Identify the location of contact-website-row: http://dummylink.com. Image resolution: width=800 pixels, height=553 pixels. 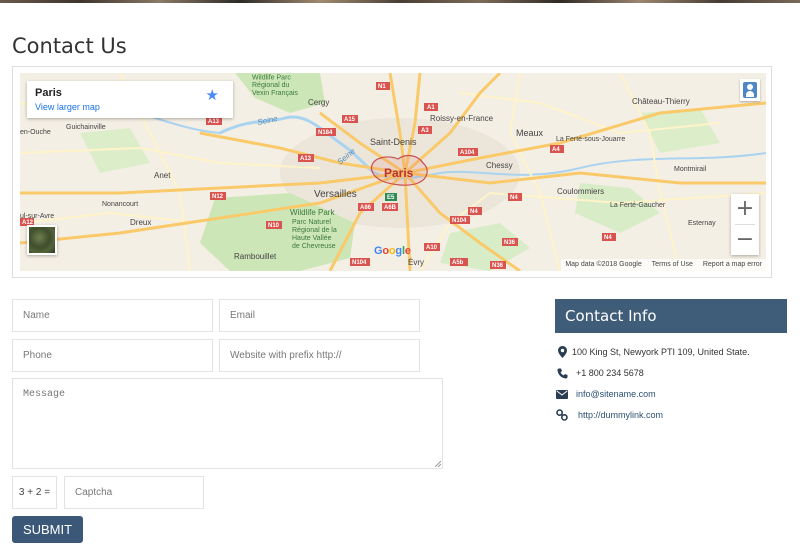
(609, 415).